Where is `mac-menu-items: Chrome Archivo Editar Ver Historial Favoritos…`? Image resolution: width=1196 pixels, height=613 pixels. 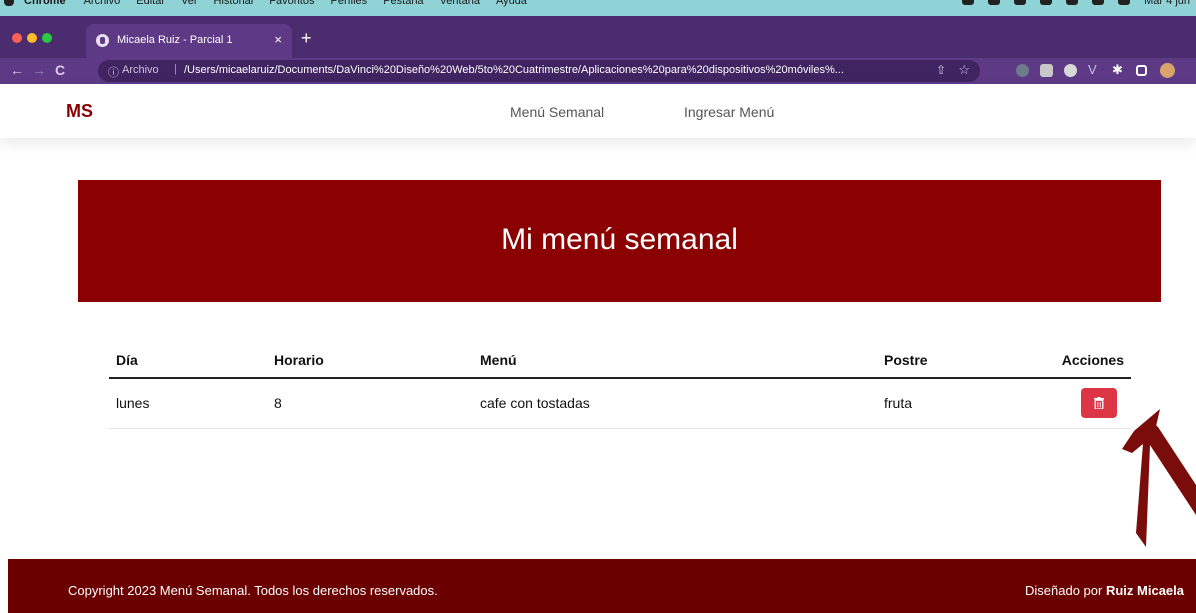
mac-menu-items: Chrome Archivo Editar Ver Historial Favoritos… is located at coordinates (275, 3).